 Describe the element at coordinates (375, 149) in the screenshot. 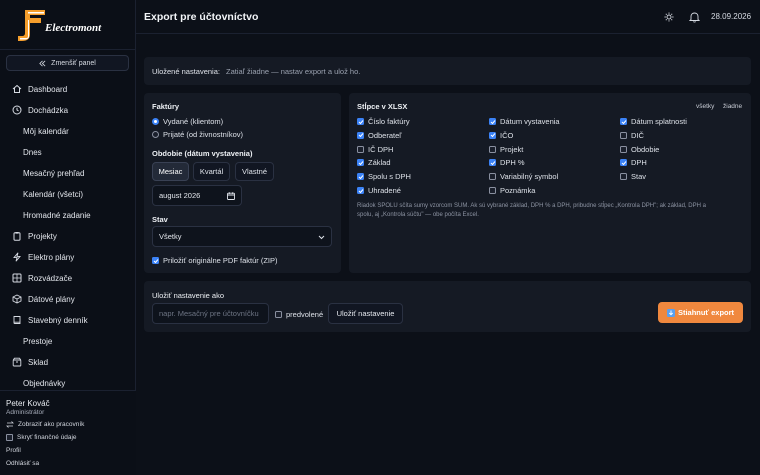

I see `column-option: IČ DPH` at that location.